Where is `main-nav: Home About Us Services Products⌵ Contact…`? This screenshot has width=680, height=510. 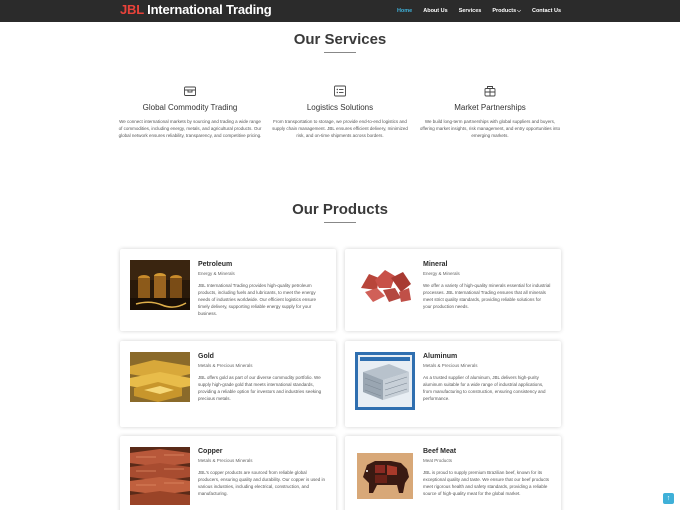 main-nav: Home About Us Services Products⌵ Contact… is located at coordinates (479, 11).